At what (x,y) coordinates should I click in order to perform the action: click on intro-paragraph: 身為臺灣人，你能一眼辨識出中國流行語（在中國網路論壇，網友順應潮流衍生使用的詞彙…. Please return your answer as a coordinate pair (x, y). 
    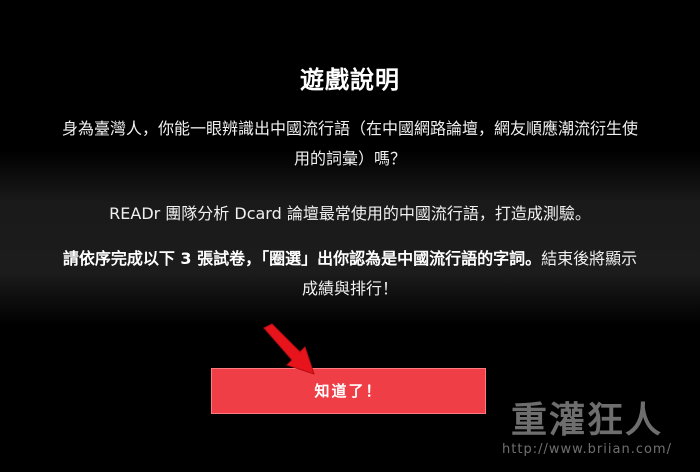
    Looking at the image, I should click on (349, 143).